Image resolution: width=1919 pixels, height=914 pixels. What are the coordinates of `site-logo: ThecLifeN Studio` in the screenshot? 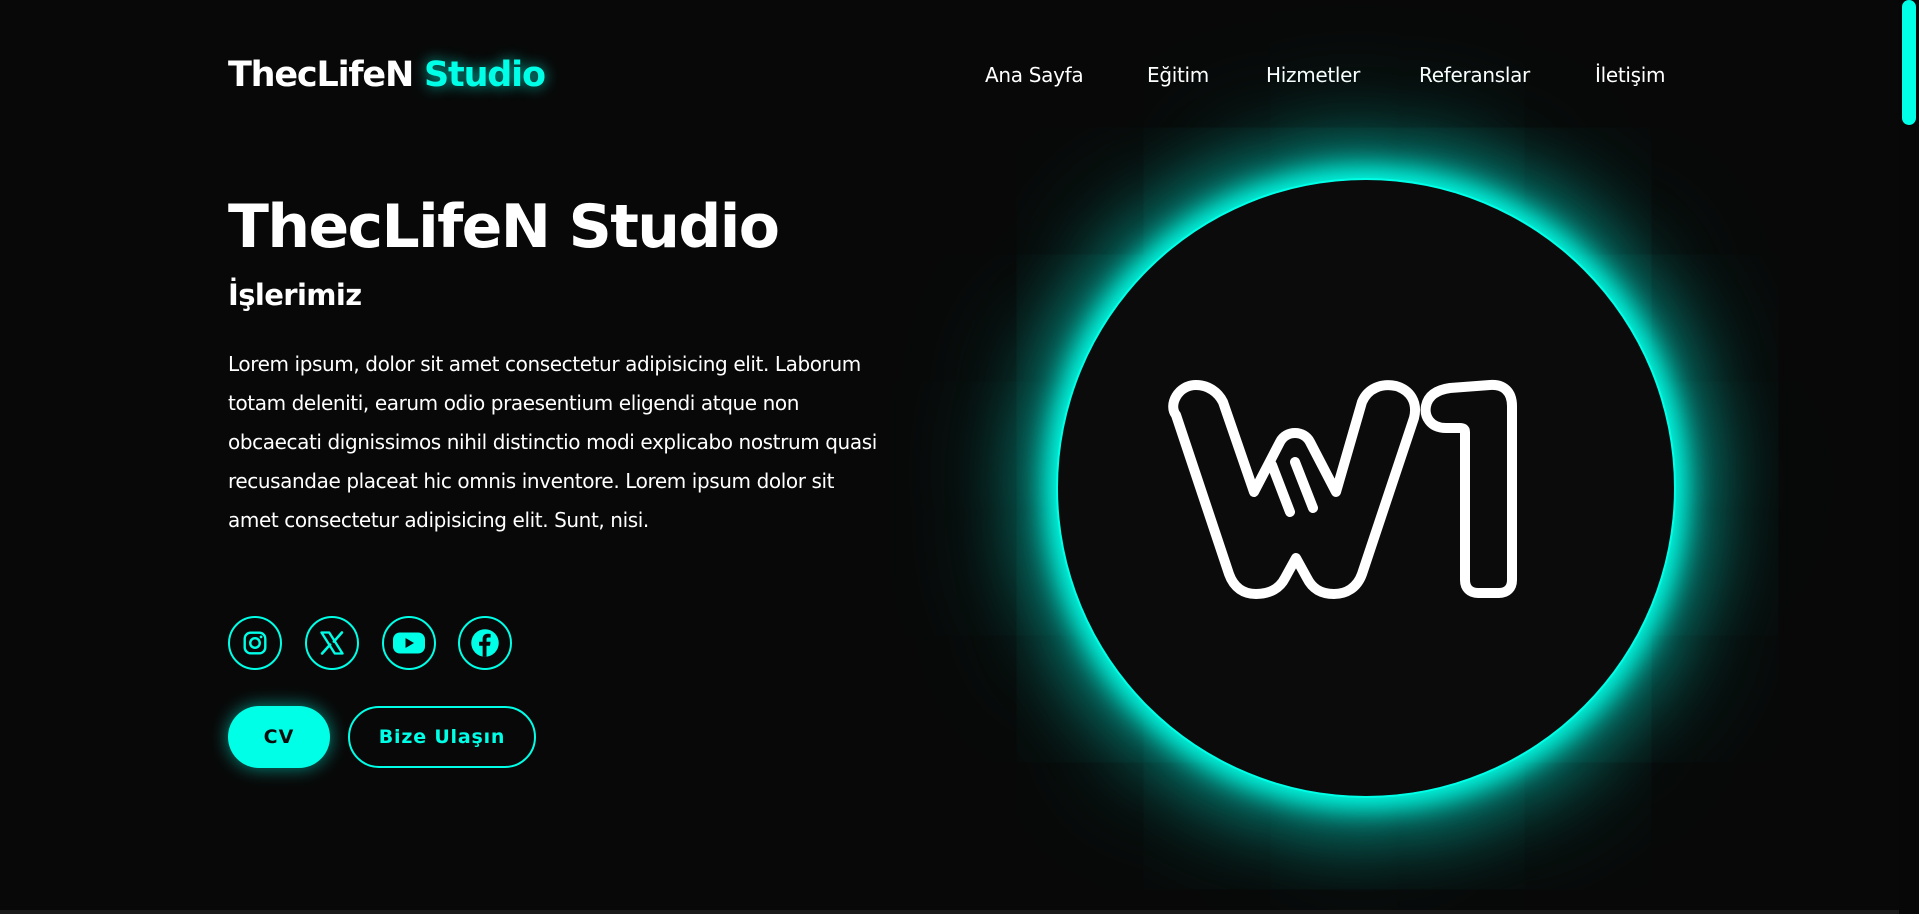 It's located at (387, 75).